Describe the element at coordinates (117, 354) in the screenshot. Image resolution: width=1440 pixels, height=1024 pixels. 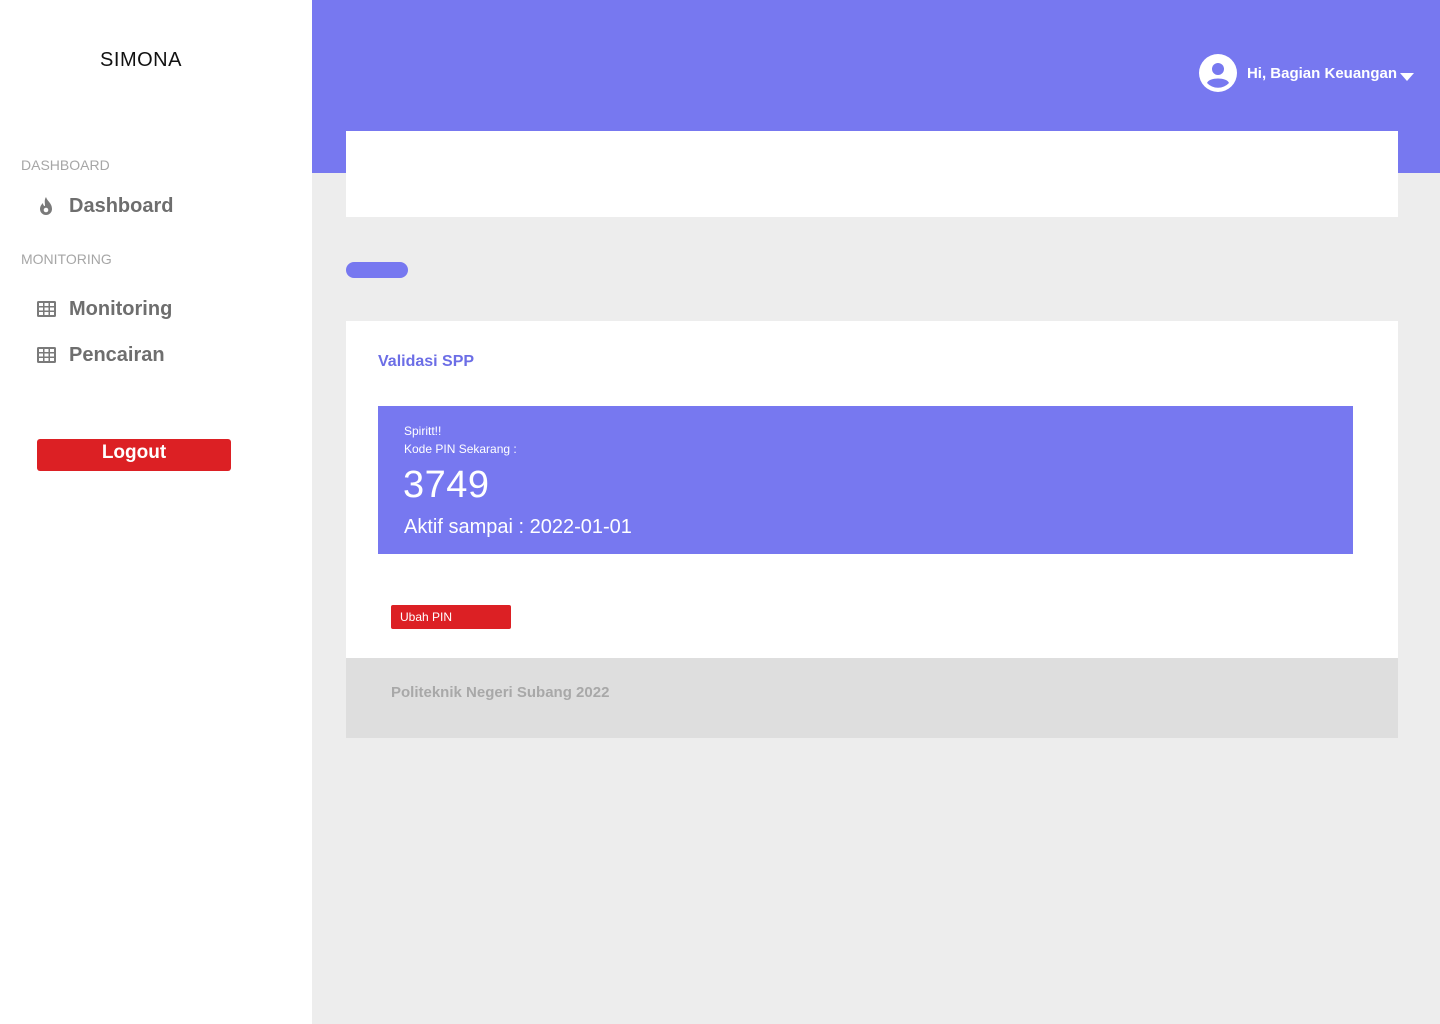
I see `sidebar-item-label: Pencairan` at that location.